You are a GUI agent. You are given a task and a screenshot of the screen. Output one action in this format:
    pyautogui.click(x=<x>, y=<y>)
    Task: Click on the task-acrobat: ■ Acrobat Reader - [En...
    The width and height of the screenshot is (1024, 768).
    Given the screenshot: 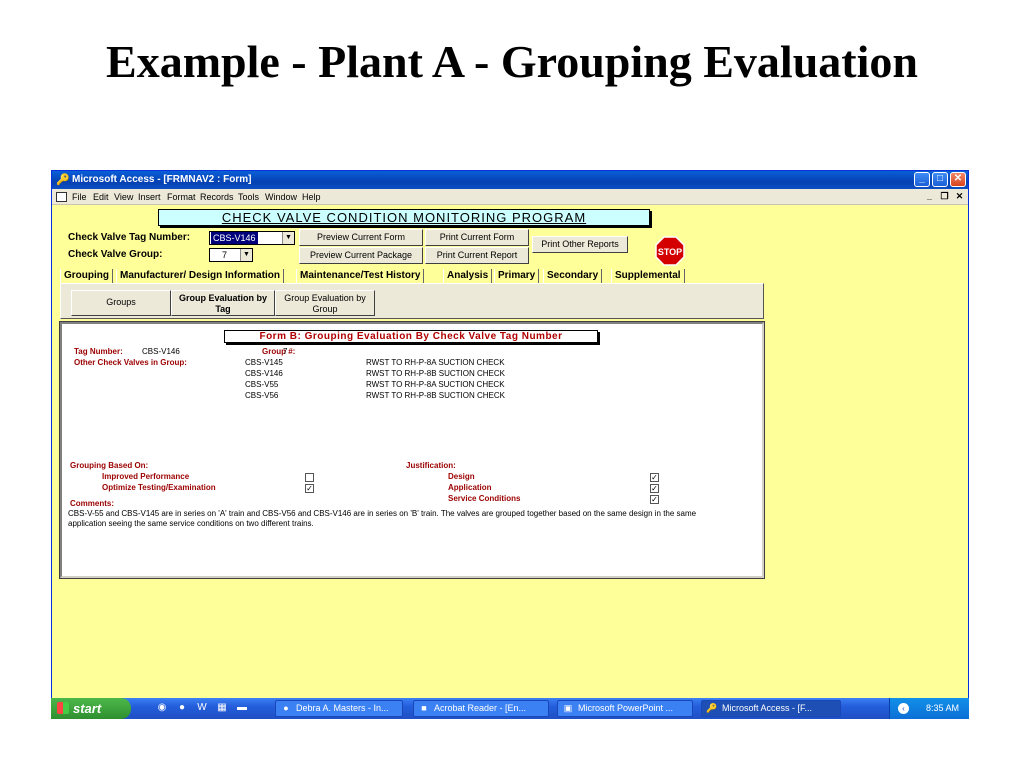 What is the action you would take?
    pyautogui.click(x=481, y=708)
    